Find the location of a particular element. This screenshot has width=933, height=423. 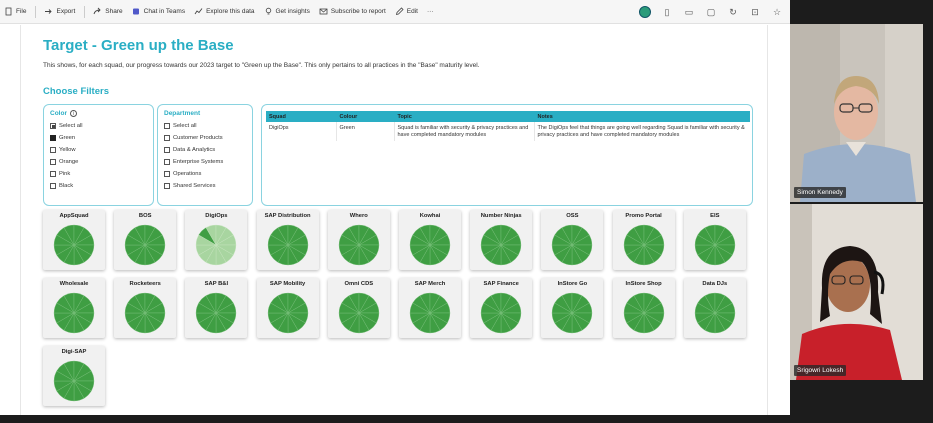

color-option: Select all is located at coordinates (66, 126).